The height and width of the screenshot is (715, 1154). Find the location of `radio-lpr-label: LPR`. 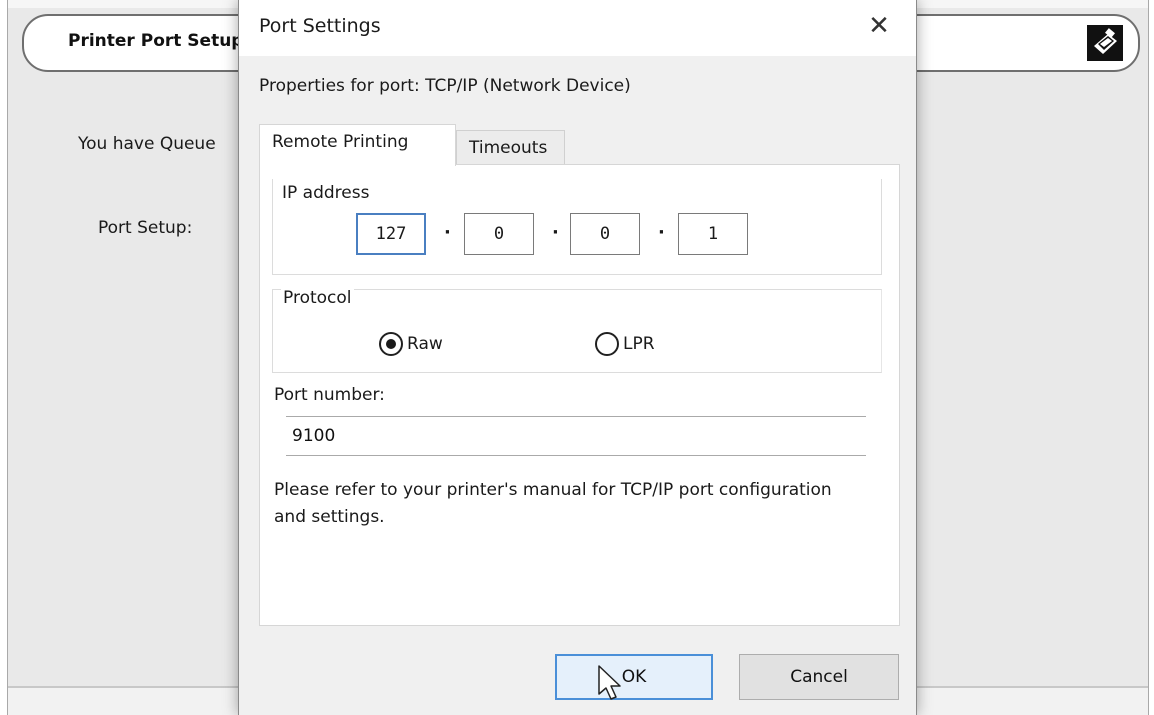

radio-lpr-label: LPR is located at coordinates (639, 344).